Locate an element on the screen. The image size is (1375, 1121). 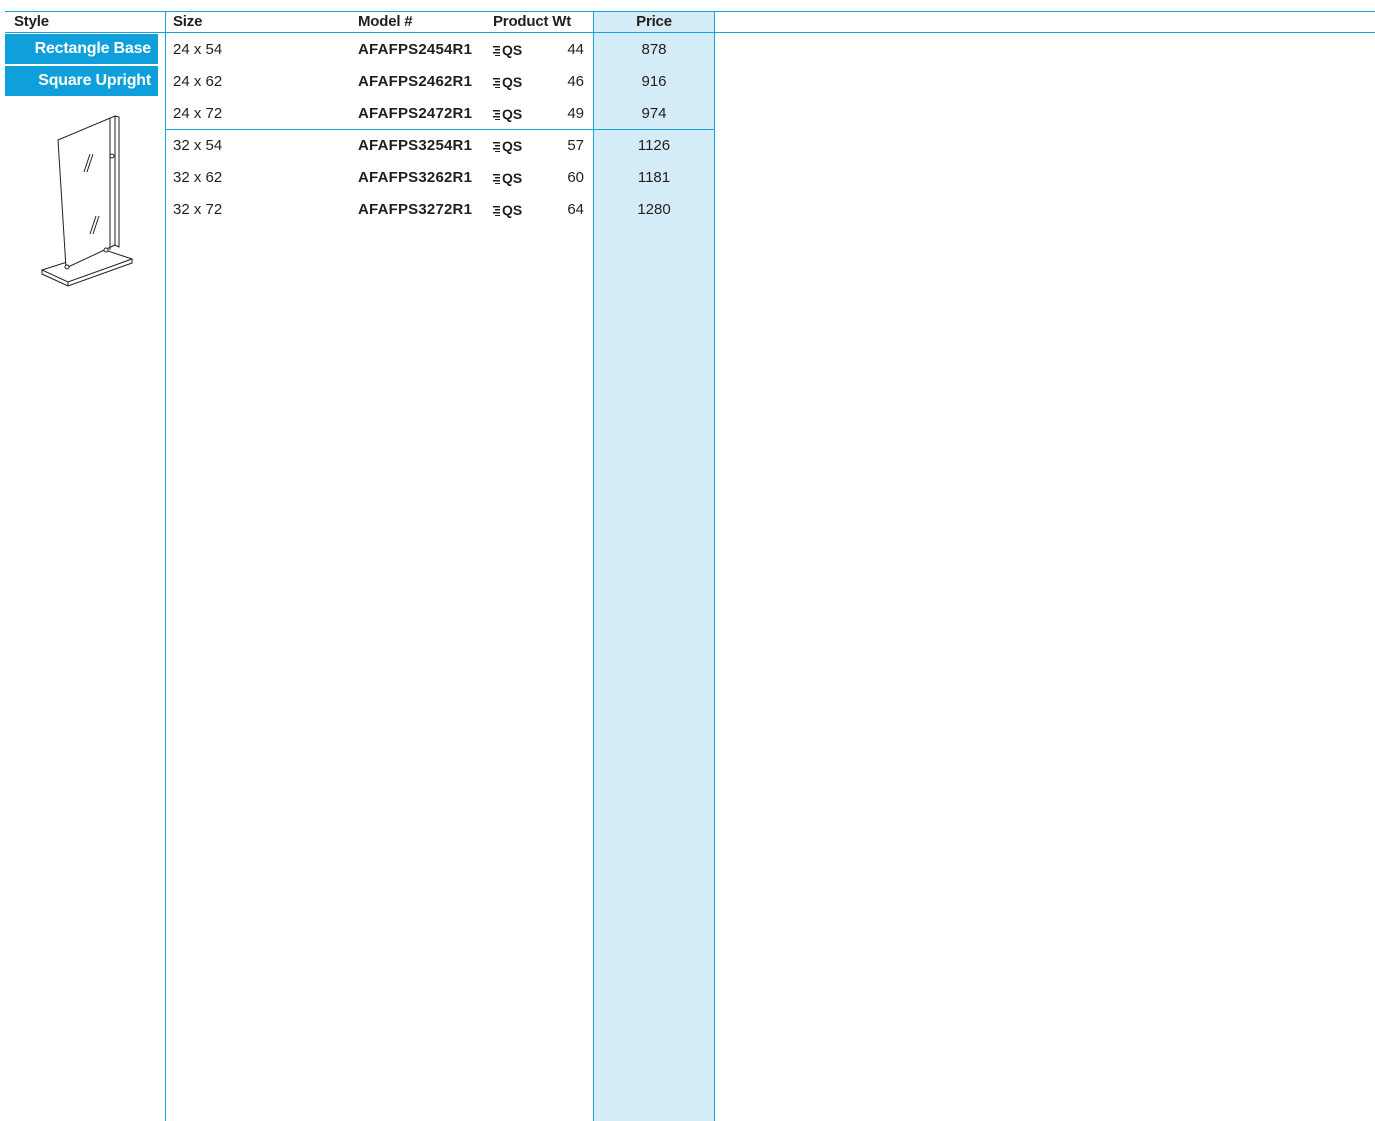
model-number-cell: AFAFPS3272R1 is located at coordinates (415, 209).